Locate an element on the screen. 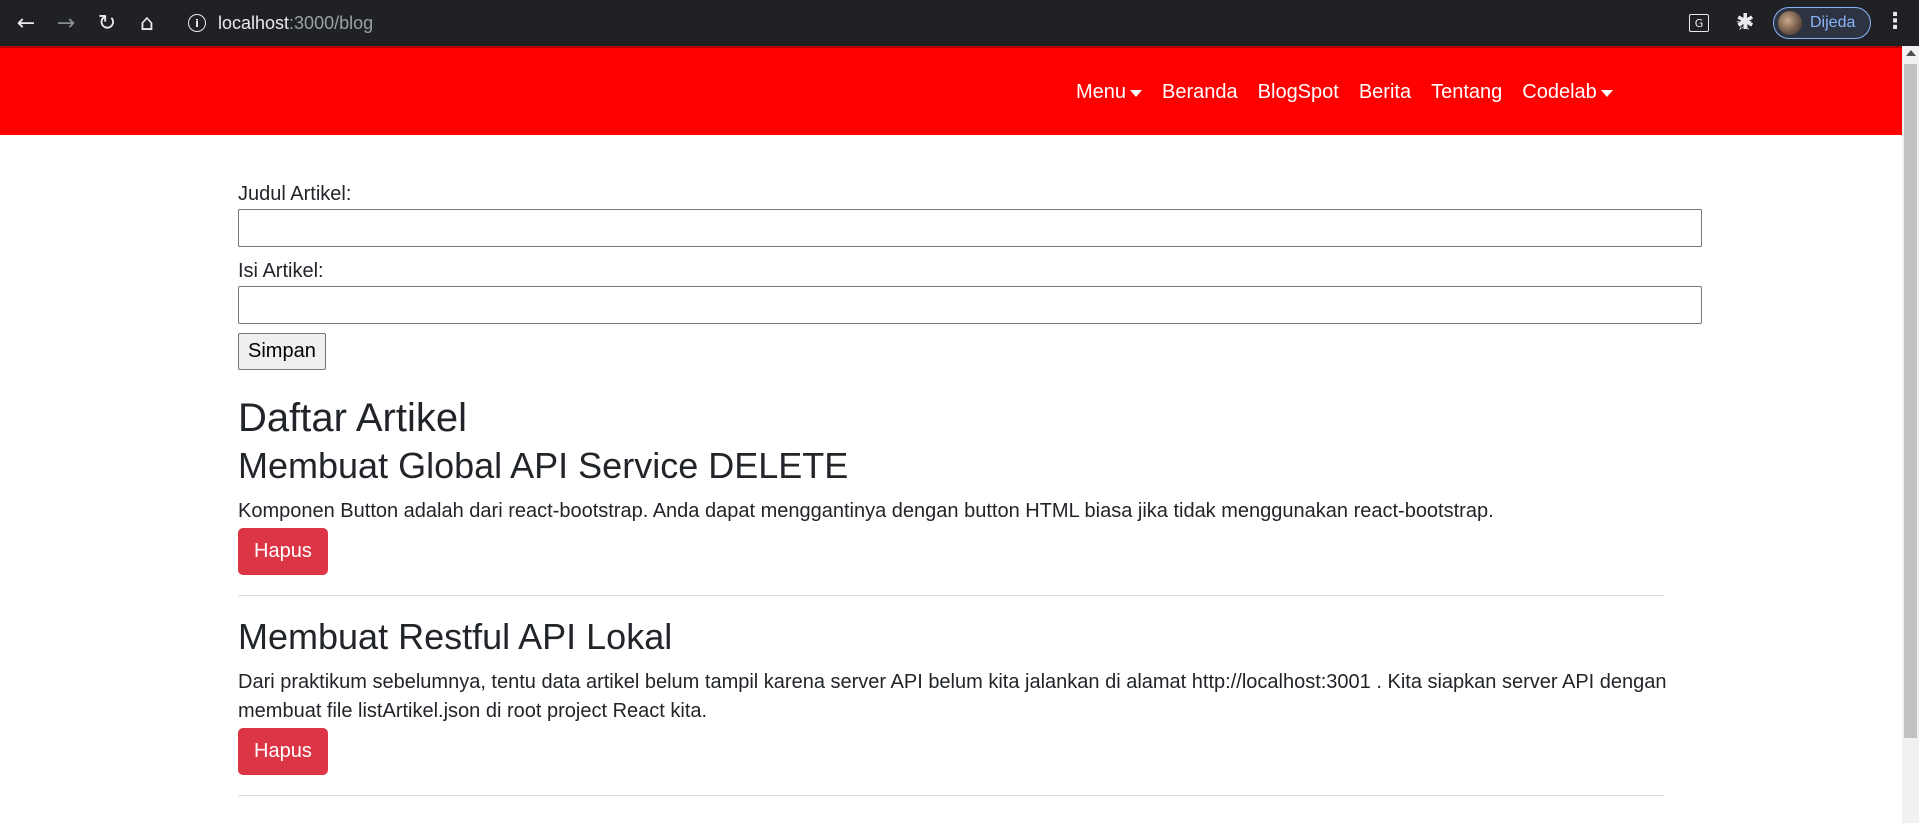  page-scrollbar is located at coordinates (1910, 434).